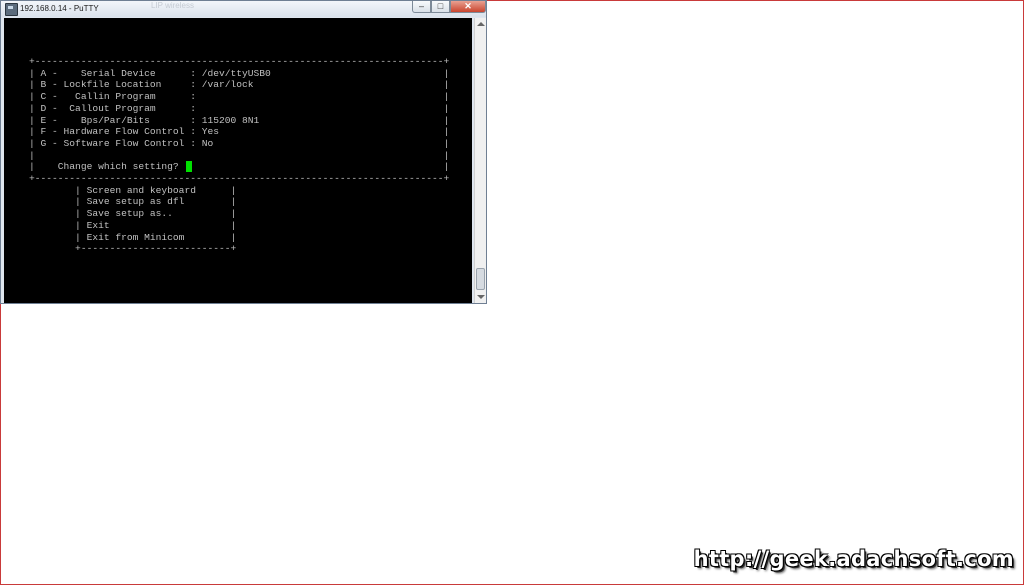 The height and width of the screenshot is (585, 1024). Describe the element at coordinates (133, 190) in the screenshot. I see `terminal-line: | Screen and keyboard |` at that location.